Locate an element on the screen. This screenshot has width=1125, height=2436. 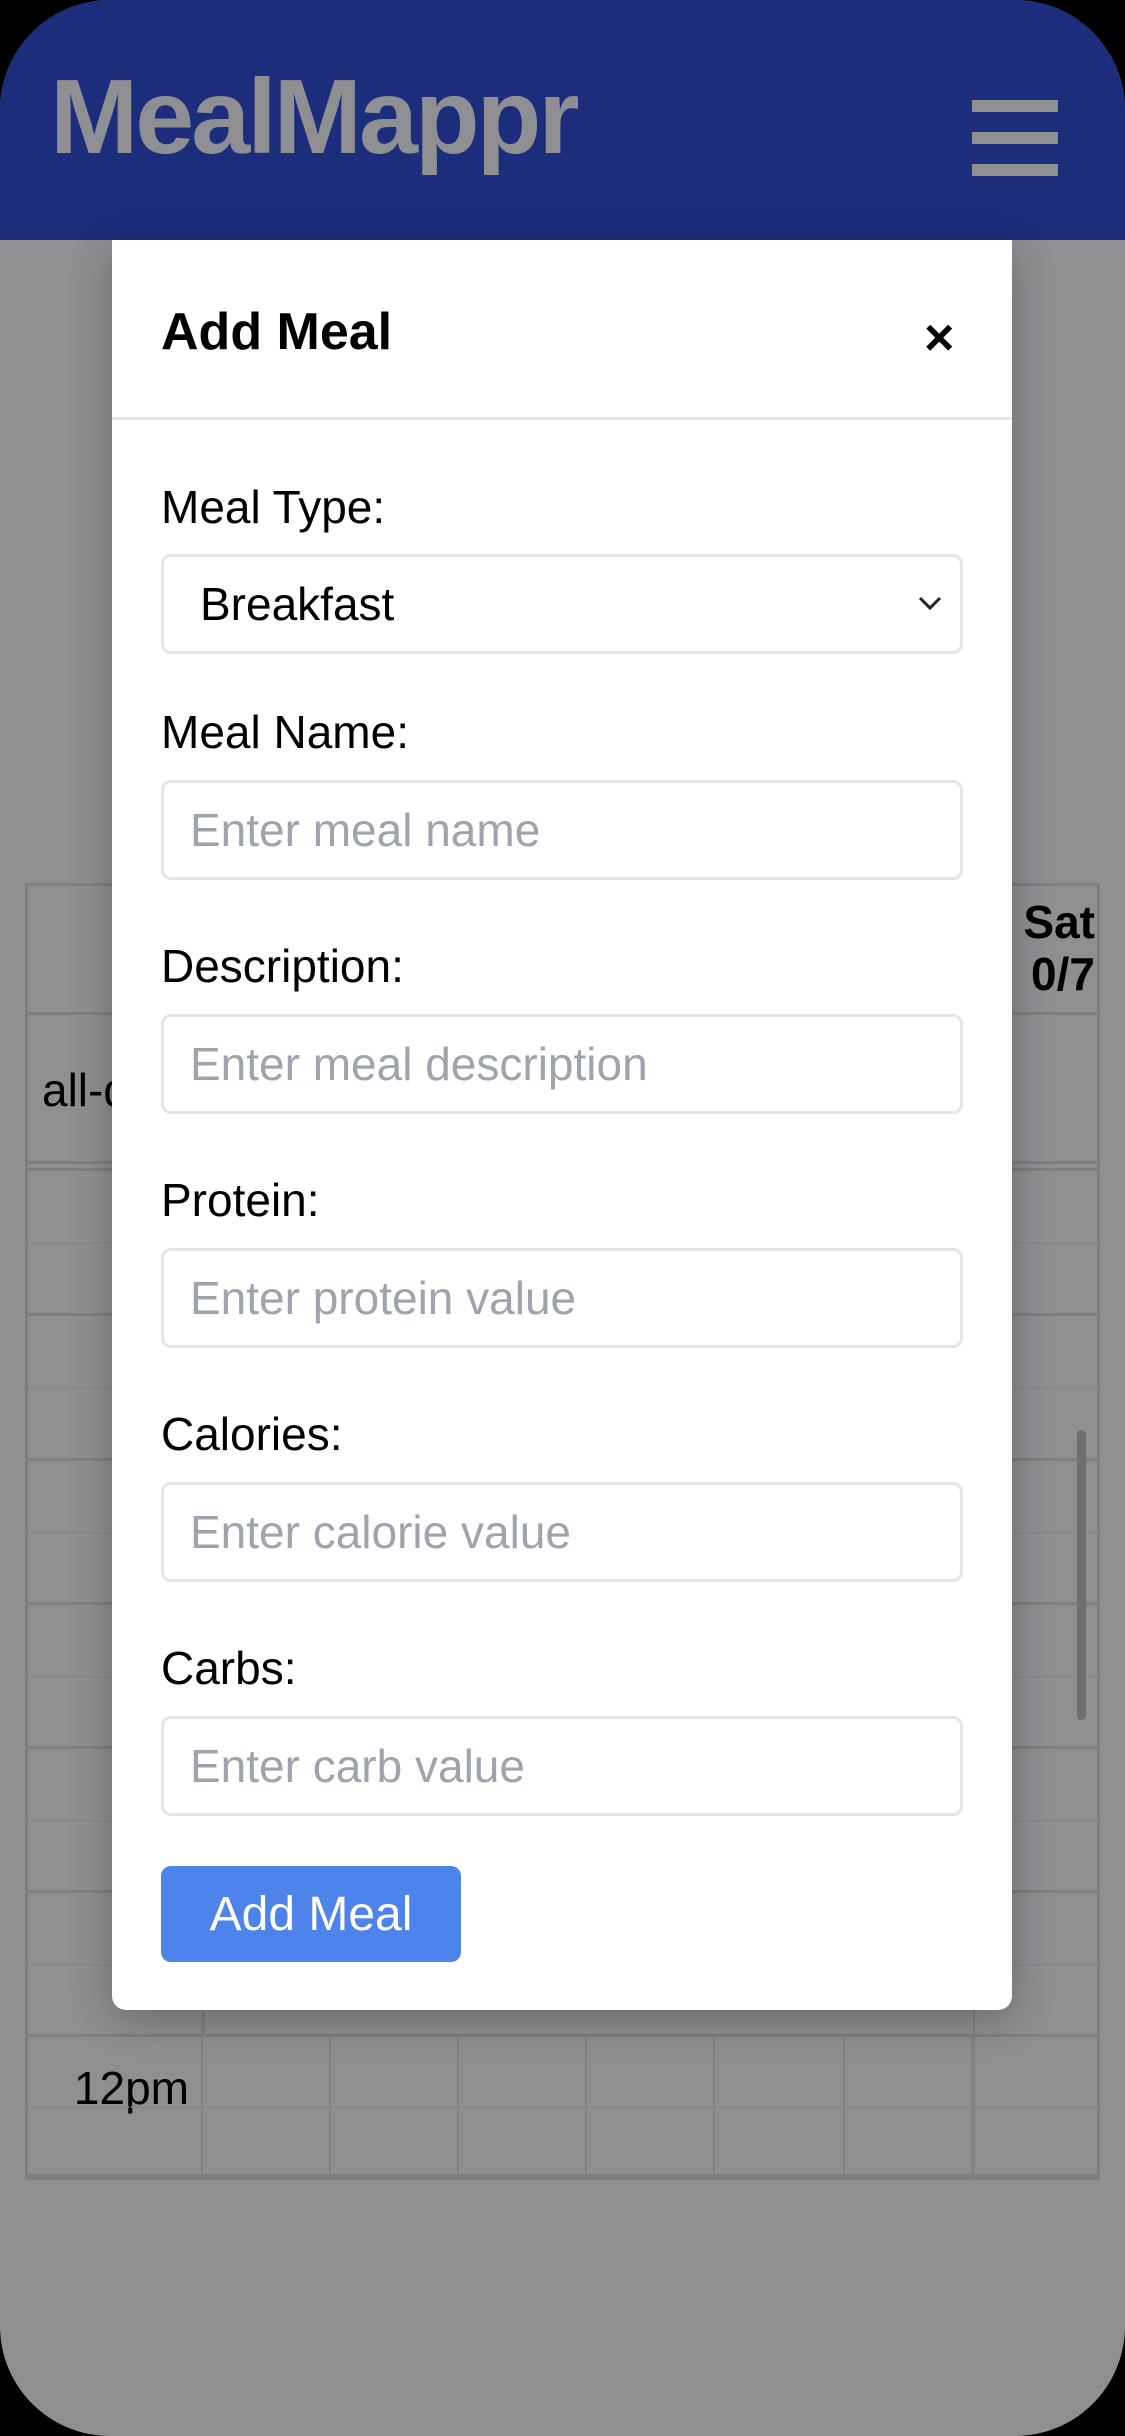
half-hour-line is located at coordinates (562, 2106).